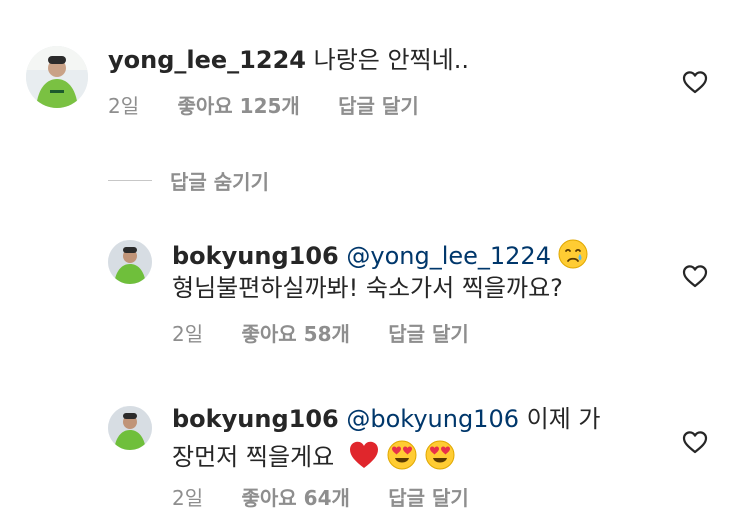 This screenshot has height=526, width=750. What do you see at coordinates (429, 419) in the screenshot?
I see `mention-link: @bokyung106` at bounding box center [429, 419].